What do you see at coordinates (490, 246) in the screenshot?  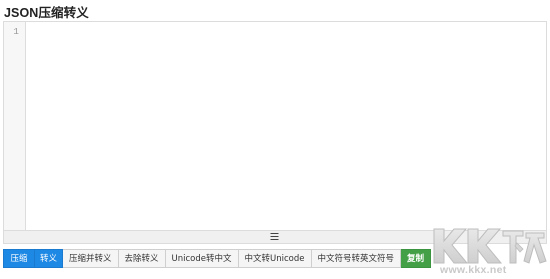 I see `kk-download-watermark-logo` at bounding box center [490, 246].